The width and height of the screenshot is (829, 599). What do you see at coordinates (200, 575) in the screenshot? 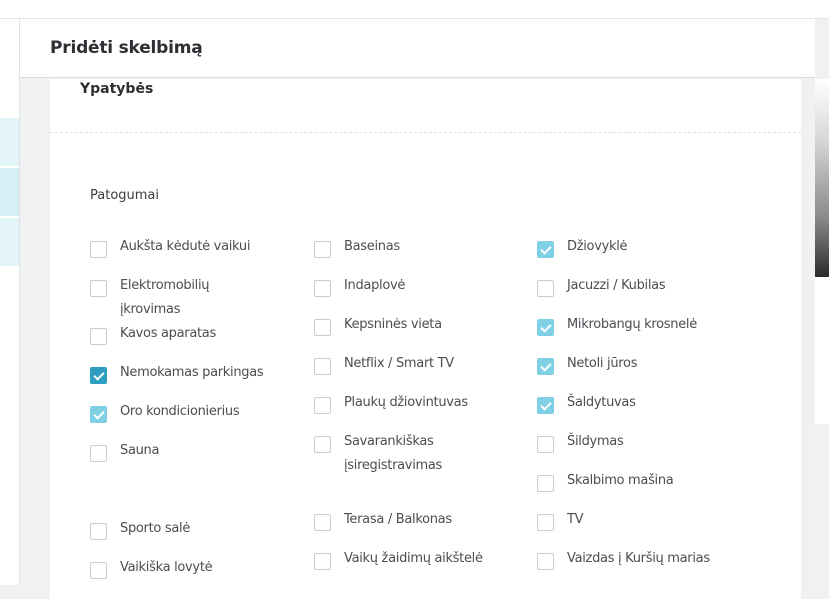
I see `amenity-option: Vaikiška lovytė` at bounding box center [200, 575].